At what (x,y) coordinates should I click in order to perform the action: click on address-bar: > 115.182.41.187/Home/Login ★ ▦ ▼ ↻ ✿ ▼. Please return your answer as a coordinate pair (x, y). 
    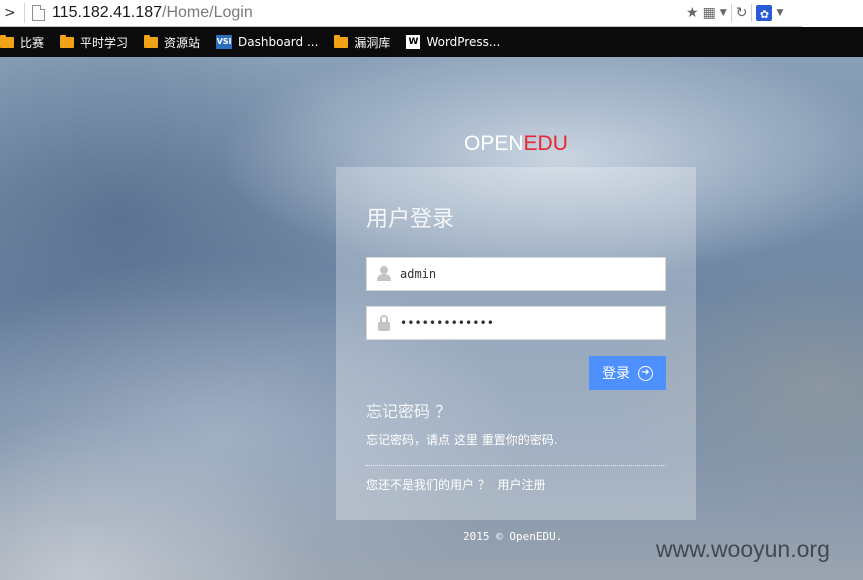
    Looking at the image, I should click on (431, 13).